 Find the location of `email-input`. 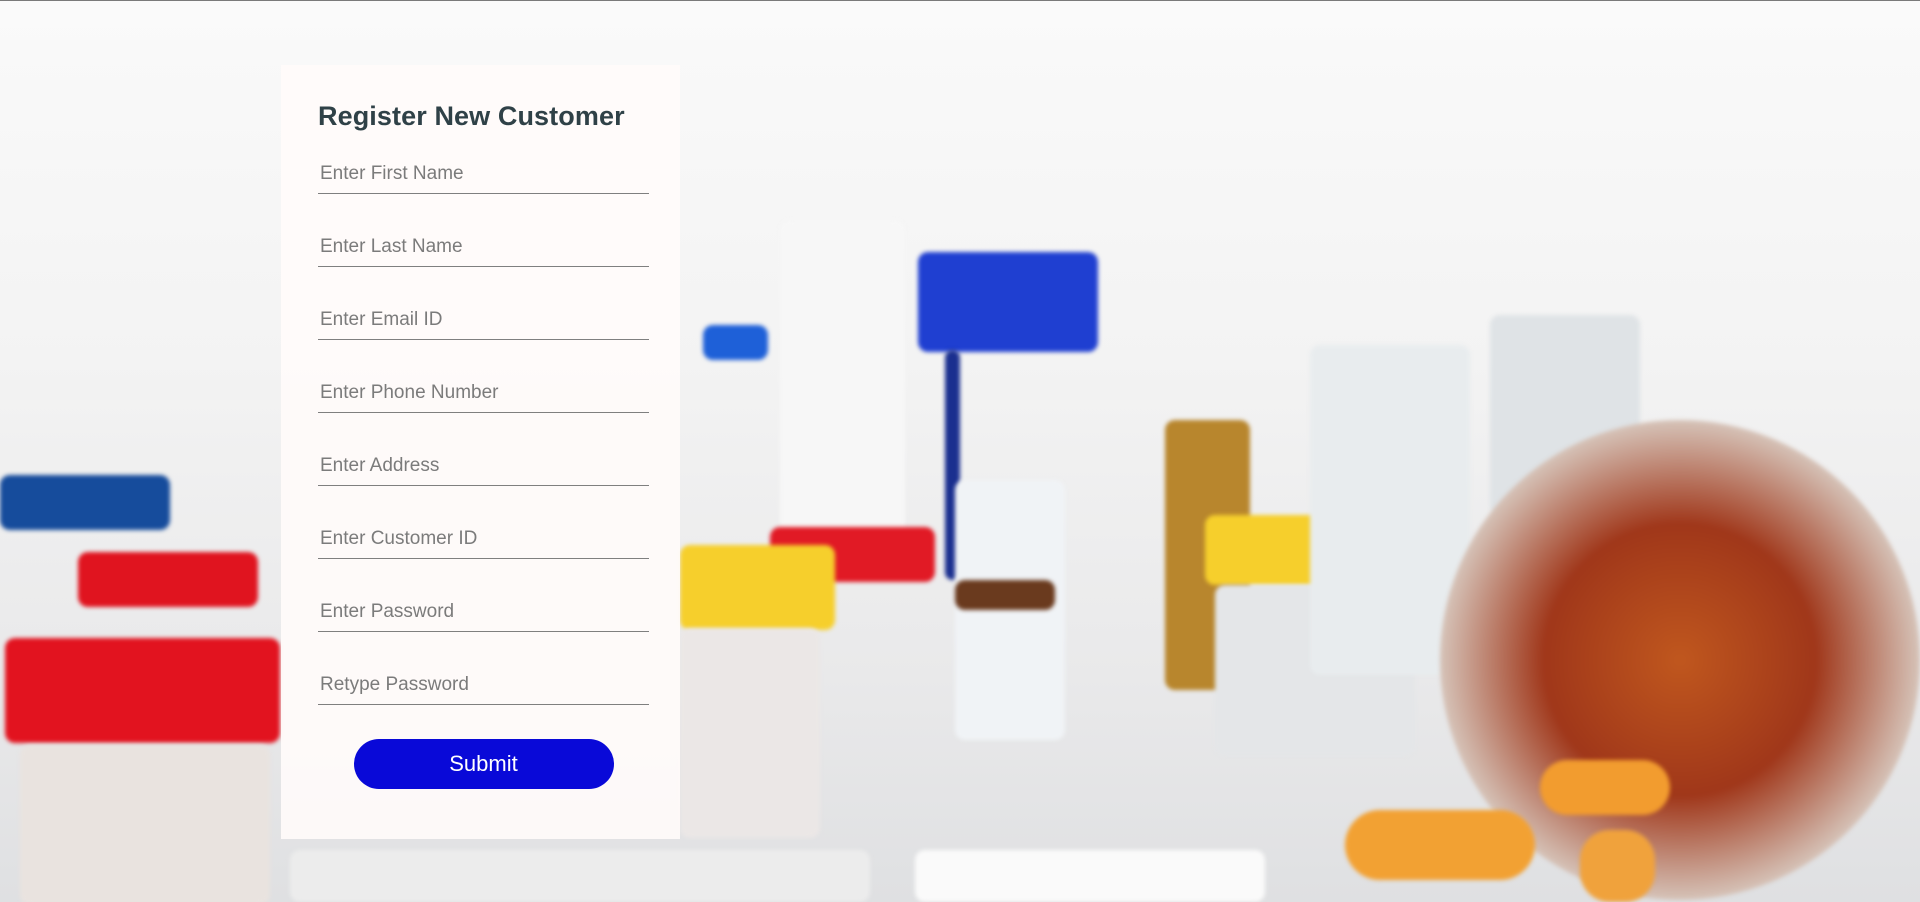

email-input is located at coordinates (483, 320).